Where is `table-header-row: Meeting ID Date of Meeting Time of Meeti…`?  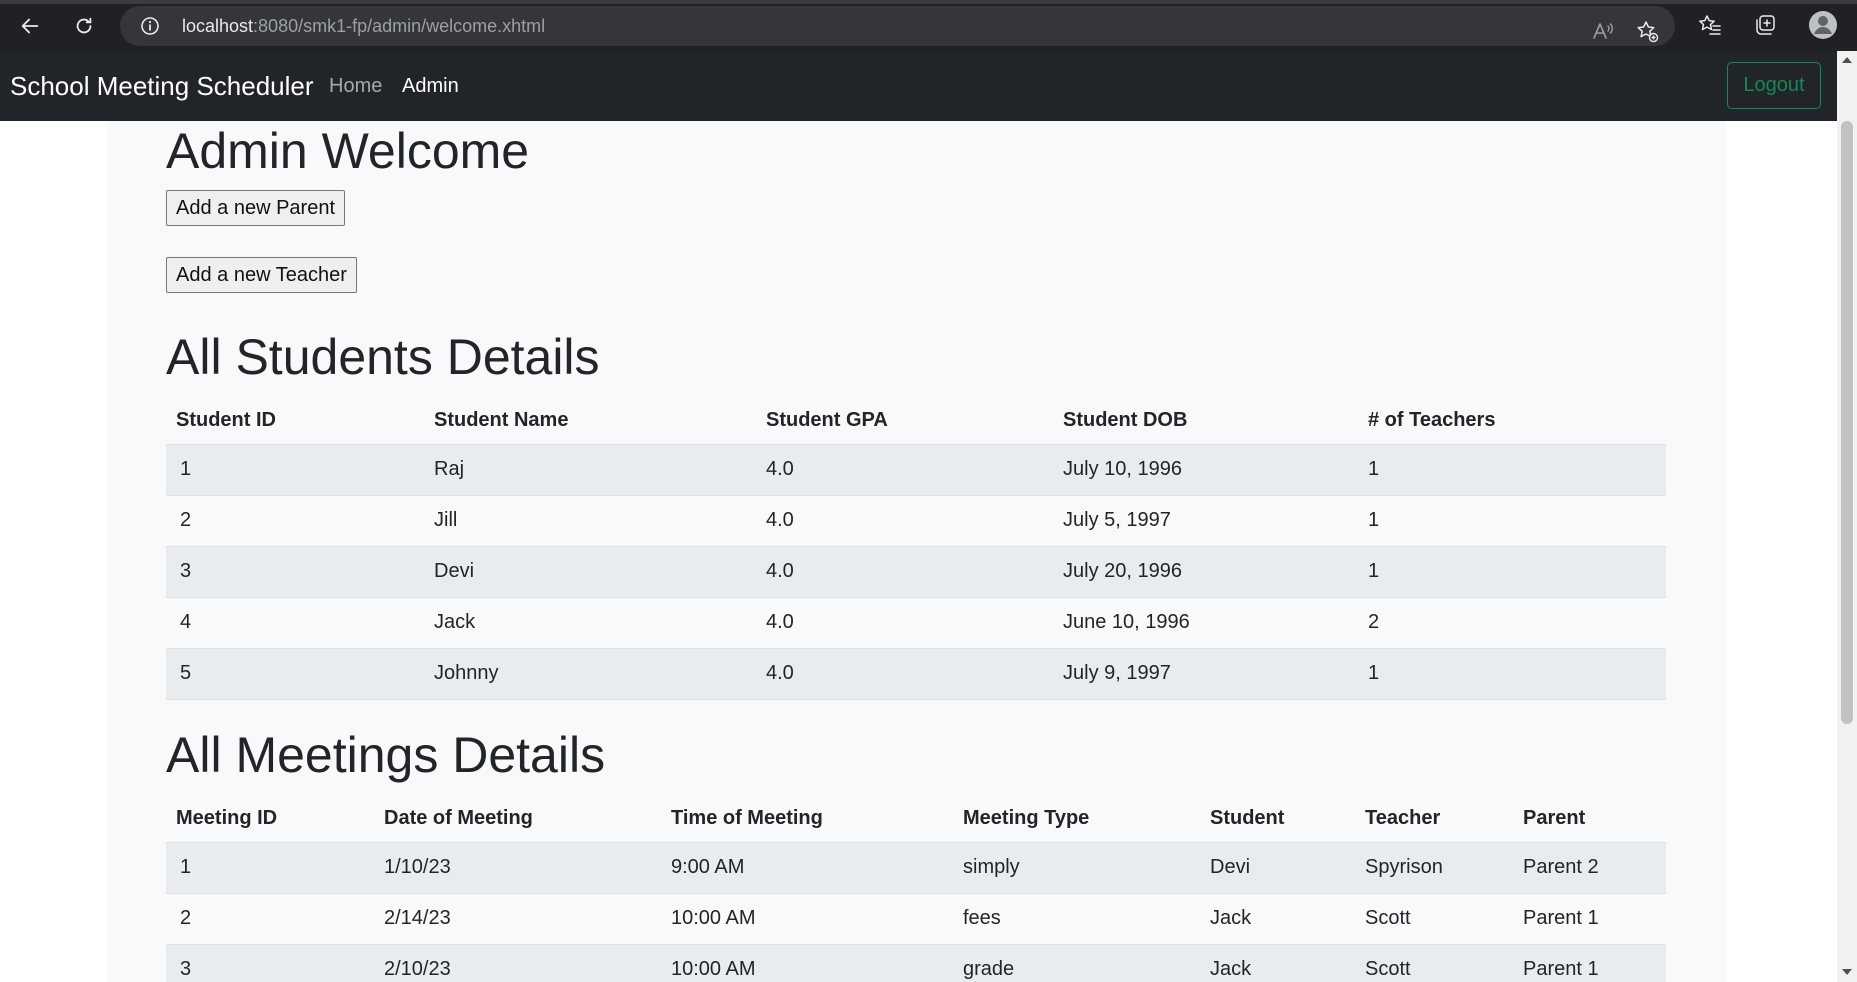 table-header-row: Meeting ID Date of Meeting Time of Meeti… is located at coordinates (916, 819).